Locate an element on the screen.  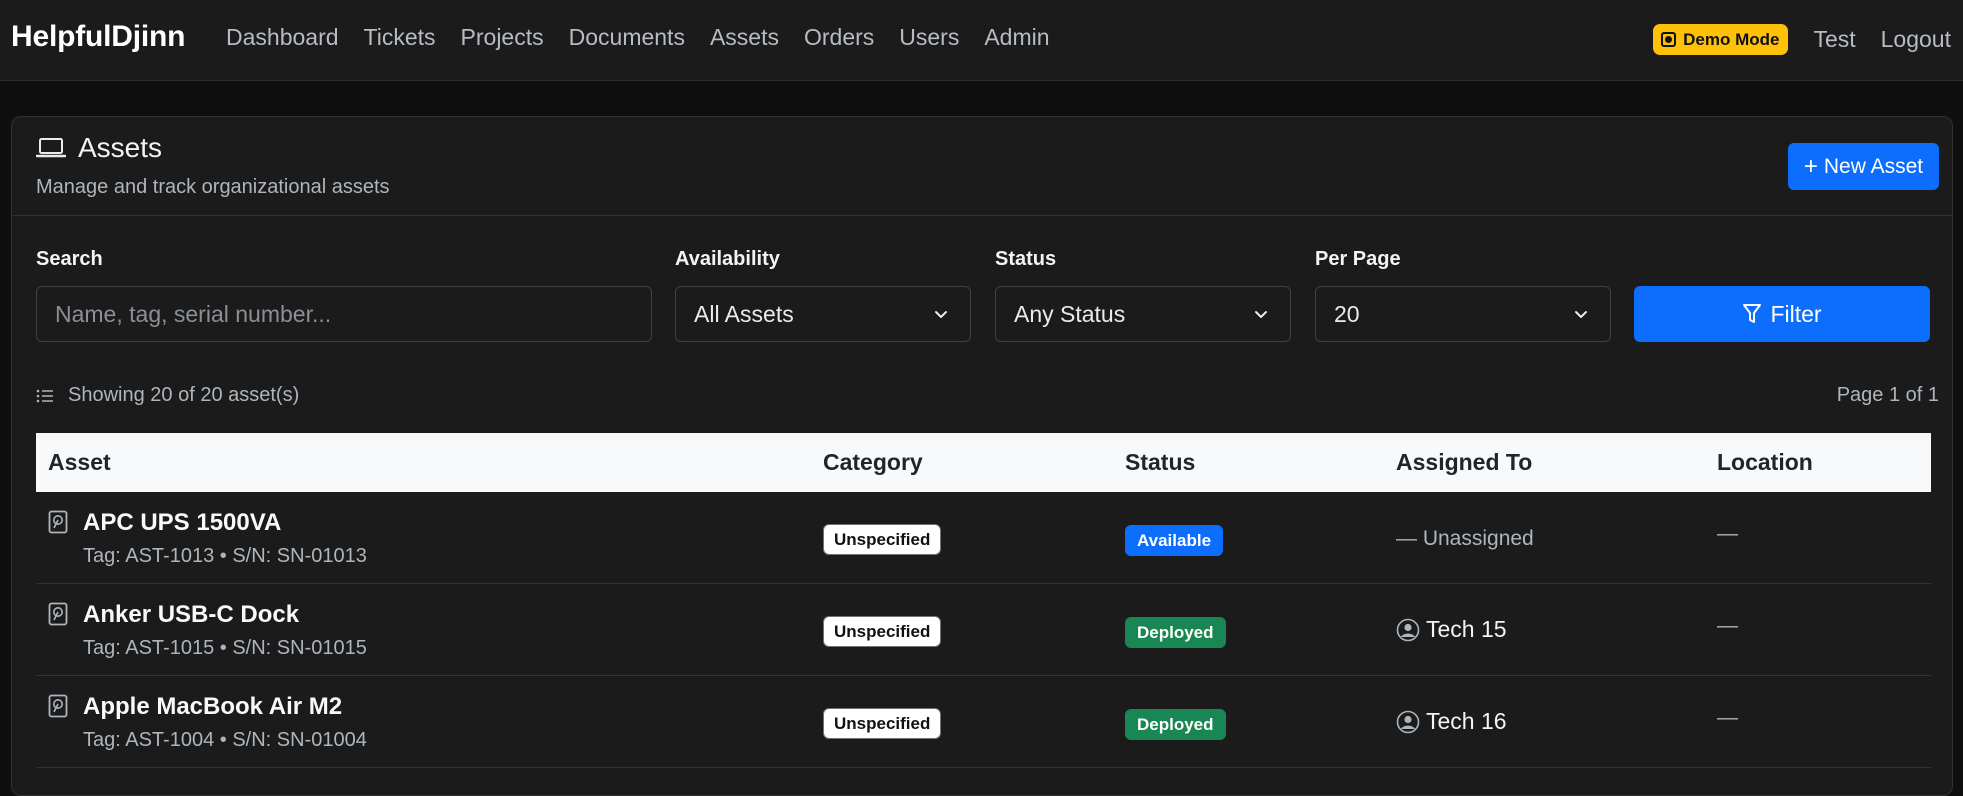
assignee-name: Tech 15 is located at coordinates (1466, 629).